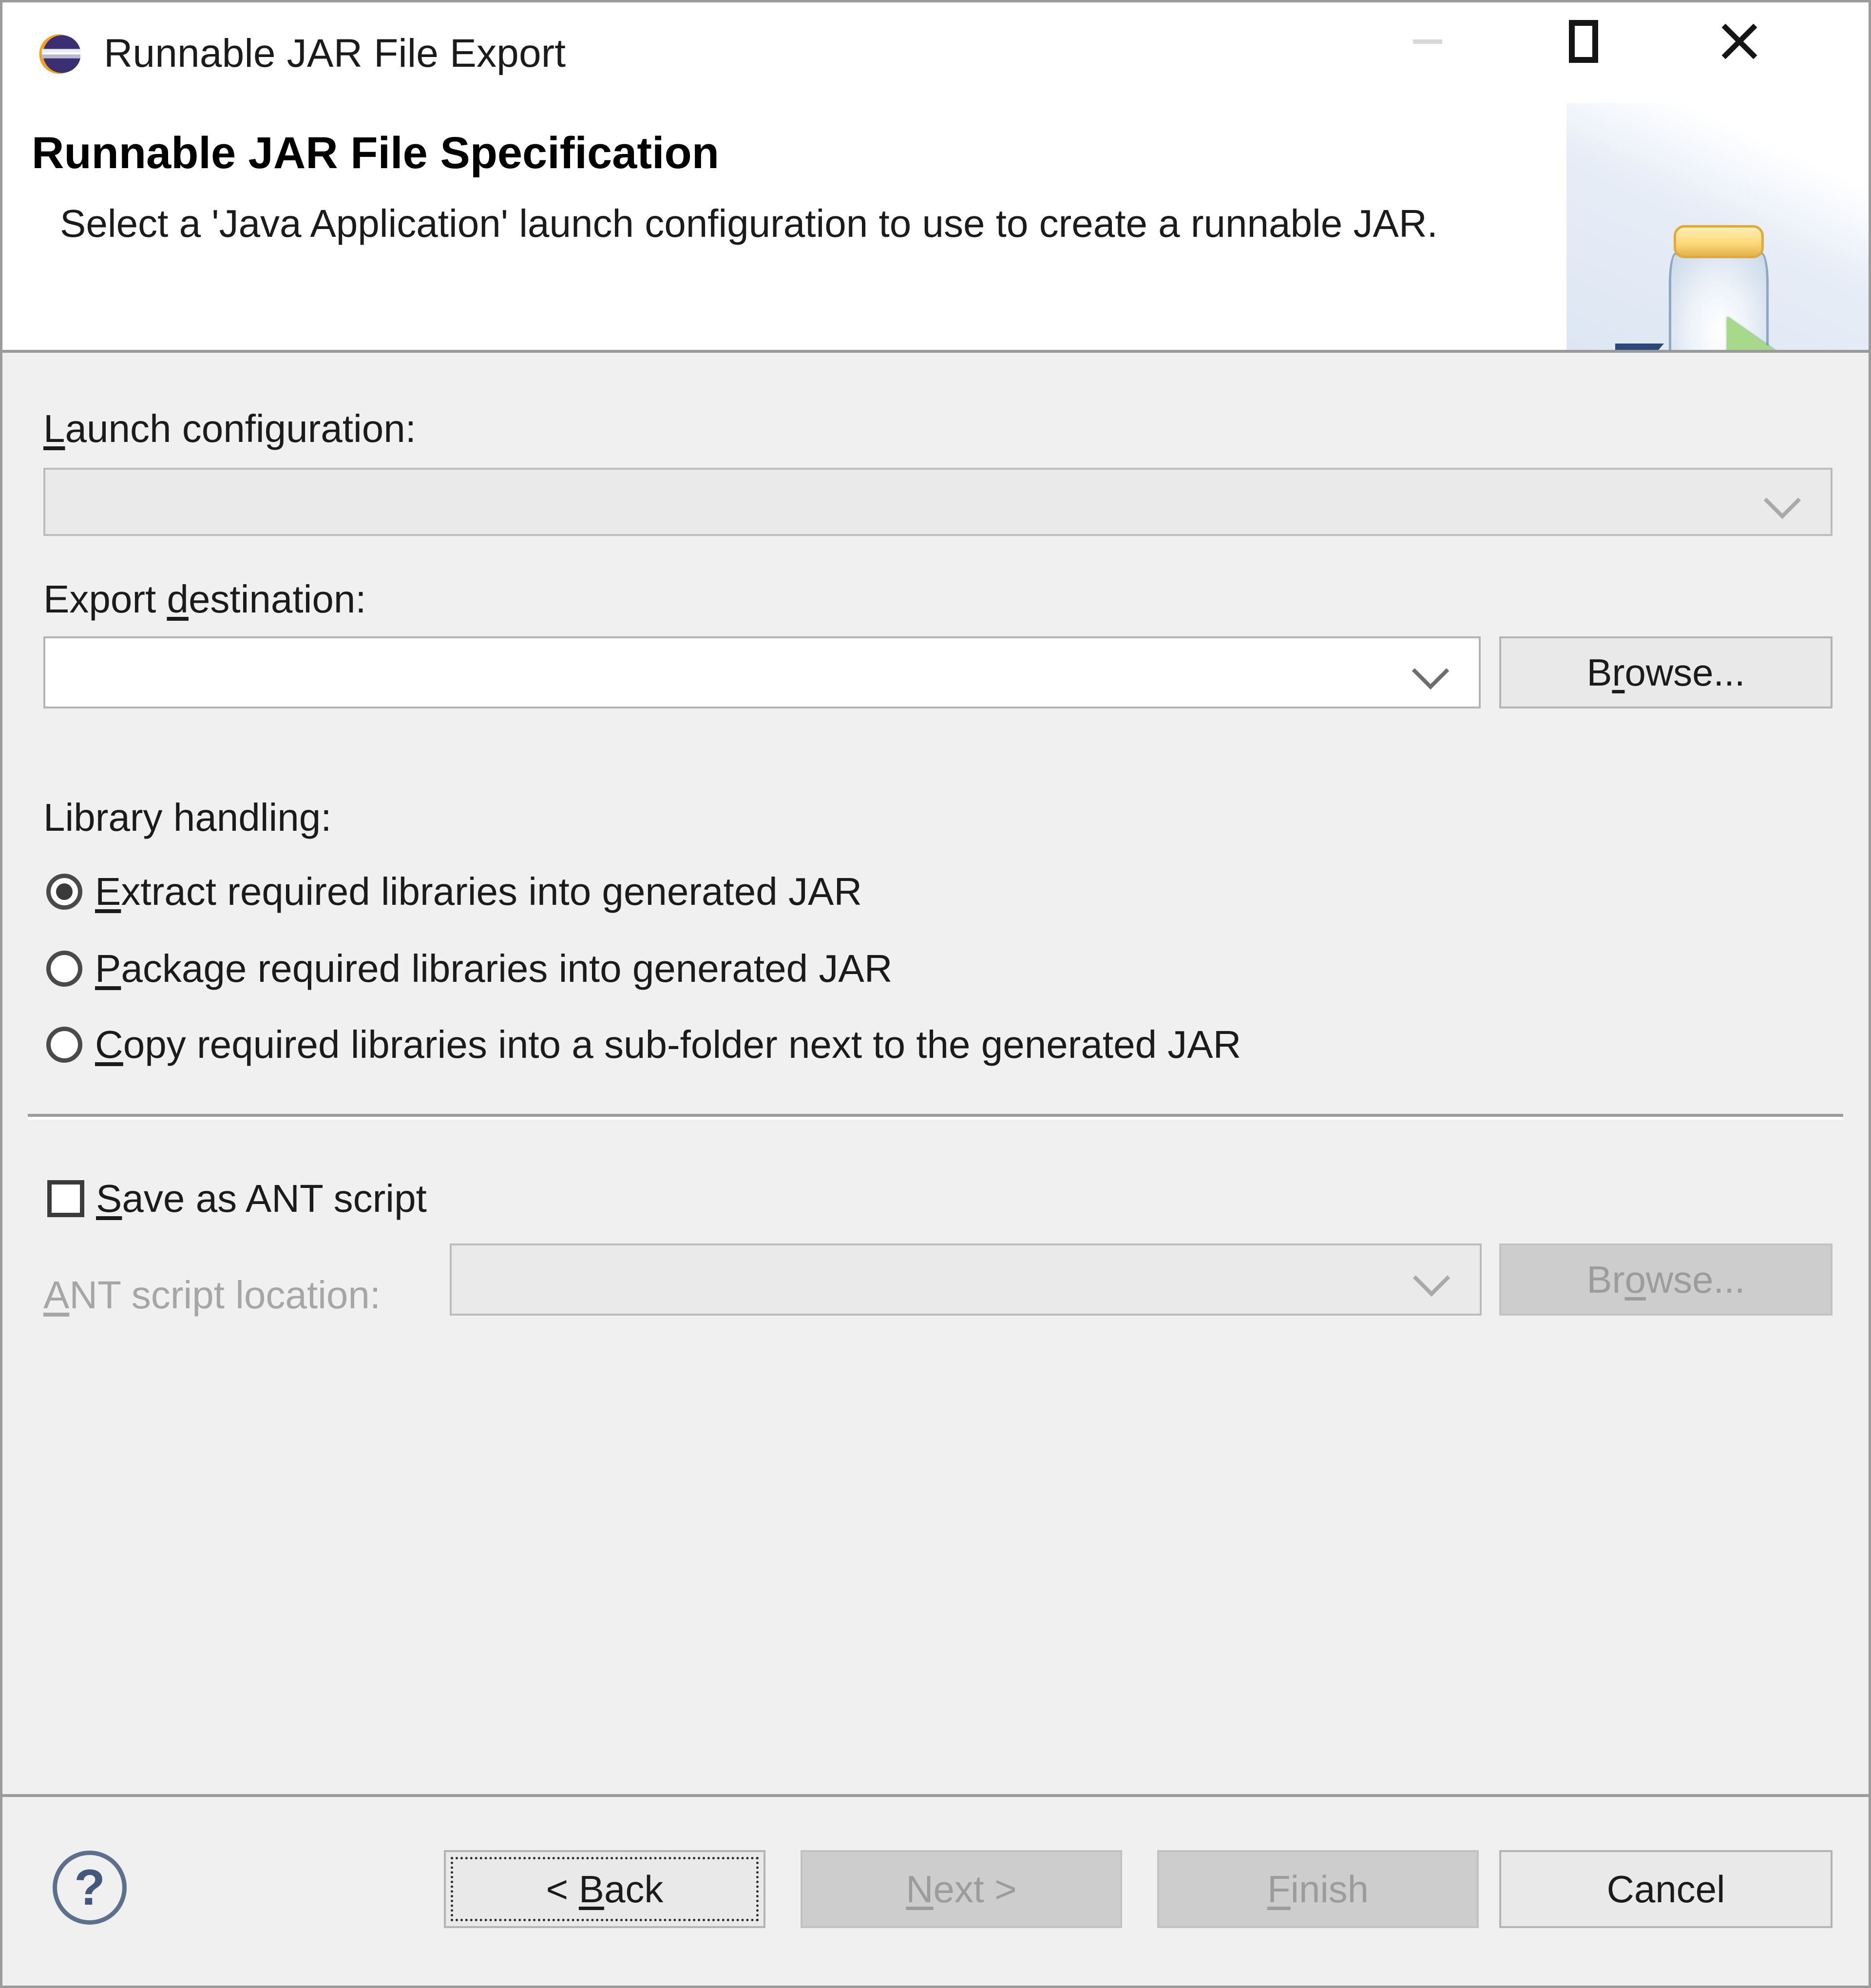 The height and width of the screenshot is (1988, 1871). What do you see at coordinates (204, 599) in the screenshot?
I see `export-destination-label: Export destination:` at bounding box center [204, 599].